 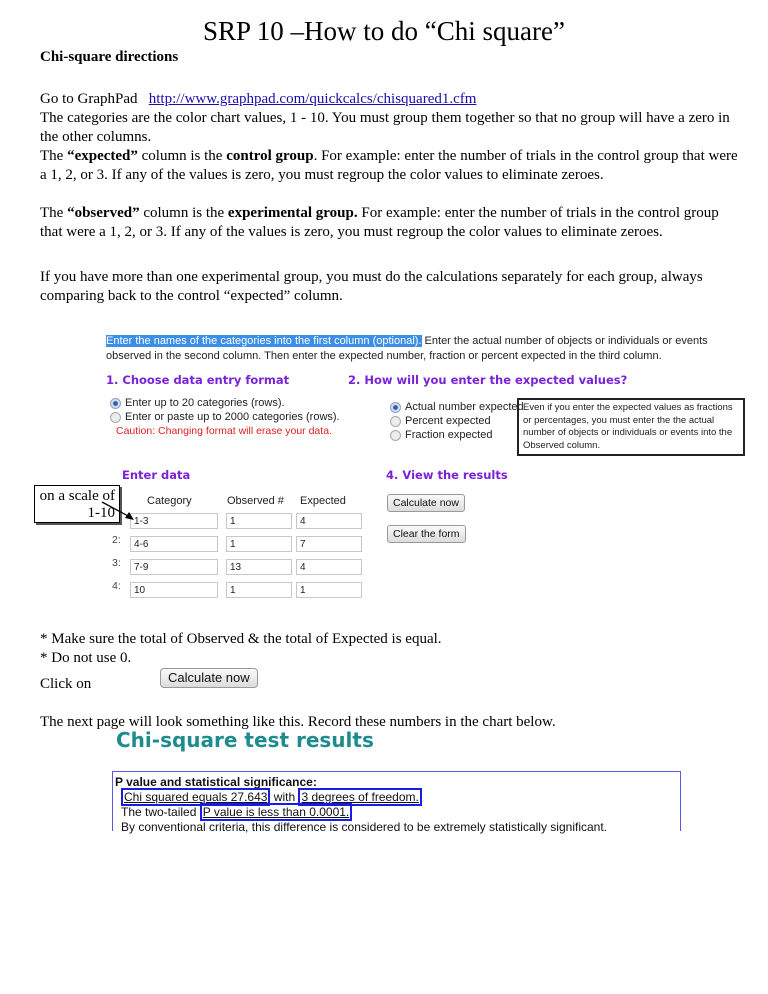 I want to click on radio-option: Actual number expected, so click(x=457, y=407).